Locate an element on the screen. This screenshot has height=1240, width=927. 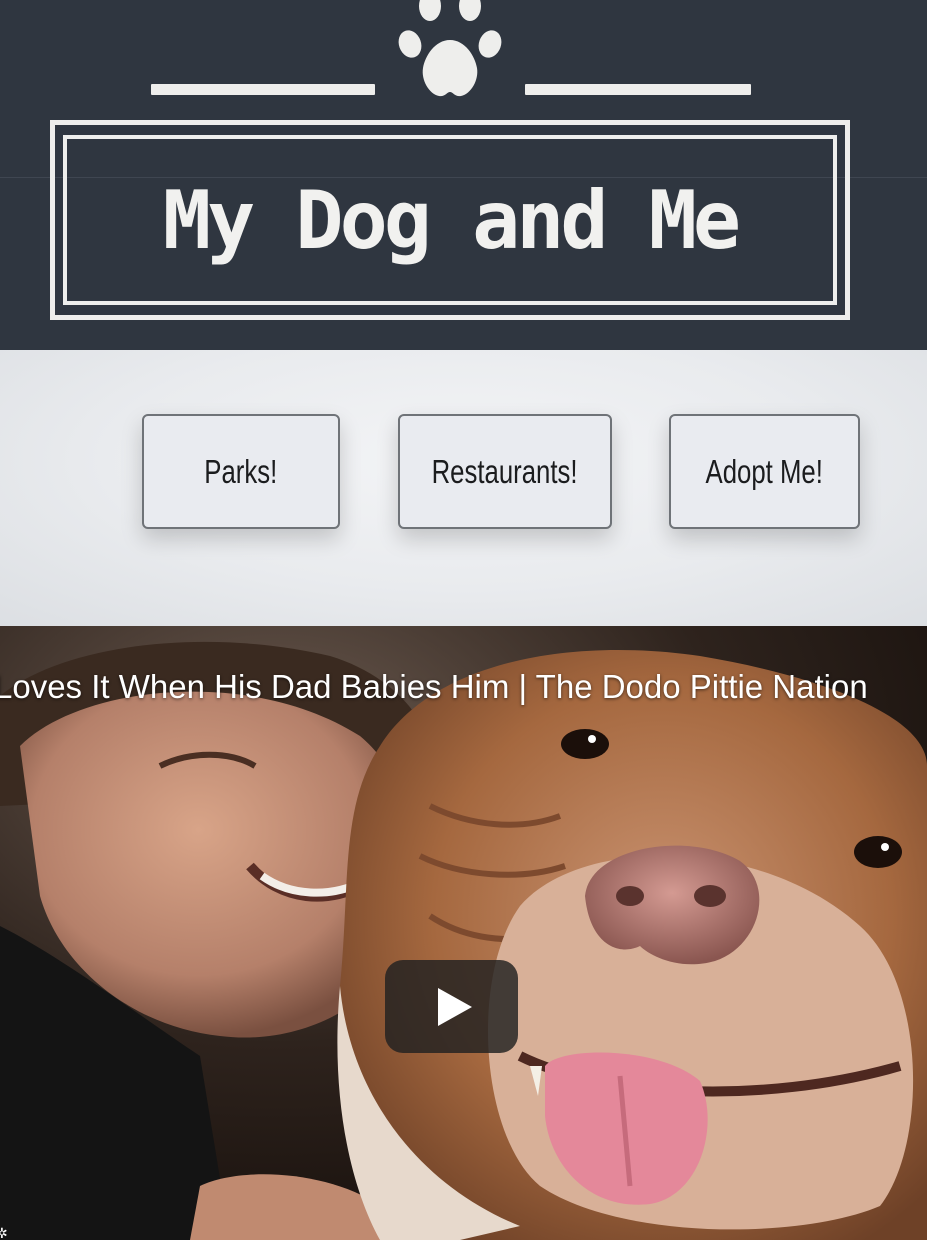
play-button is located at coordinates (451, 1006).